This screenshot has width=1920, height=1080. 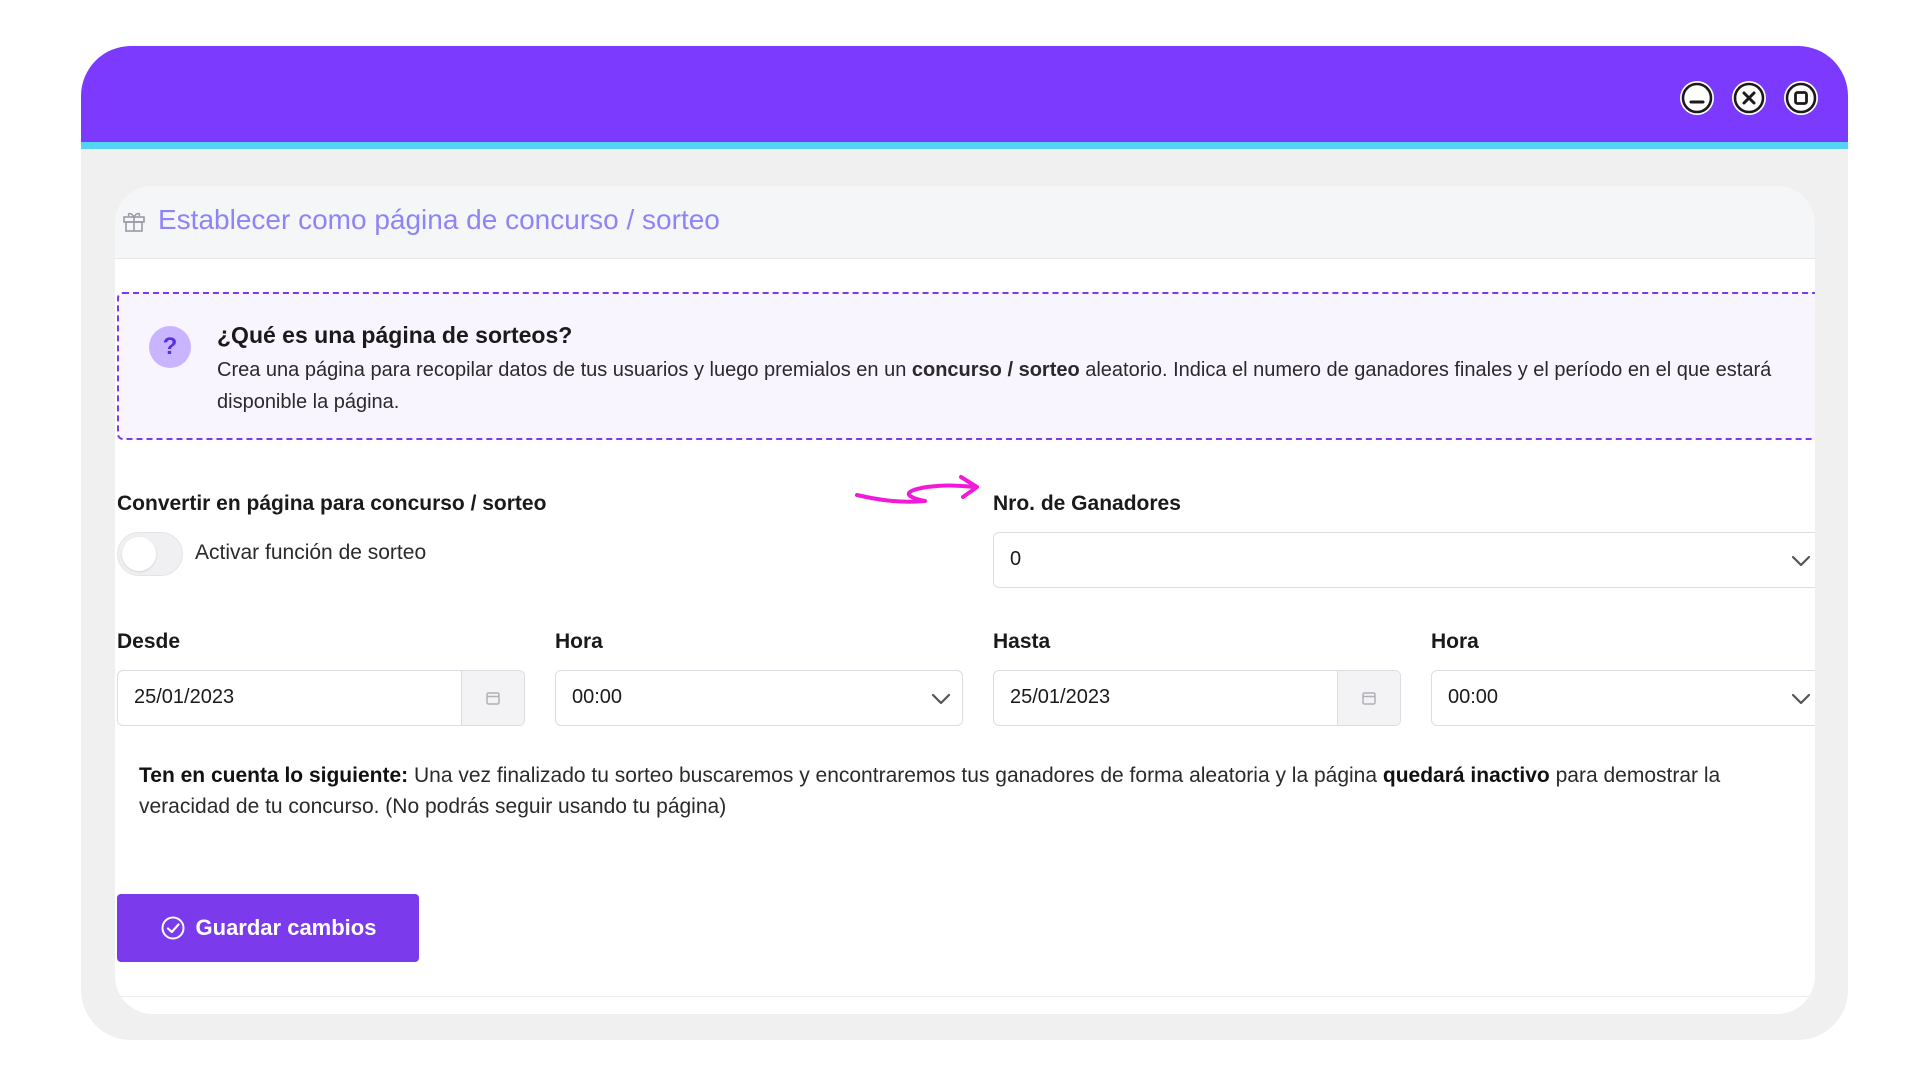 I want to click on from-time-value: 00:00, so click(x=597, y=697).